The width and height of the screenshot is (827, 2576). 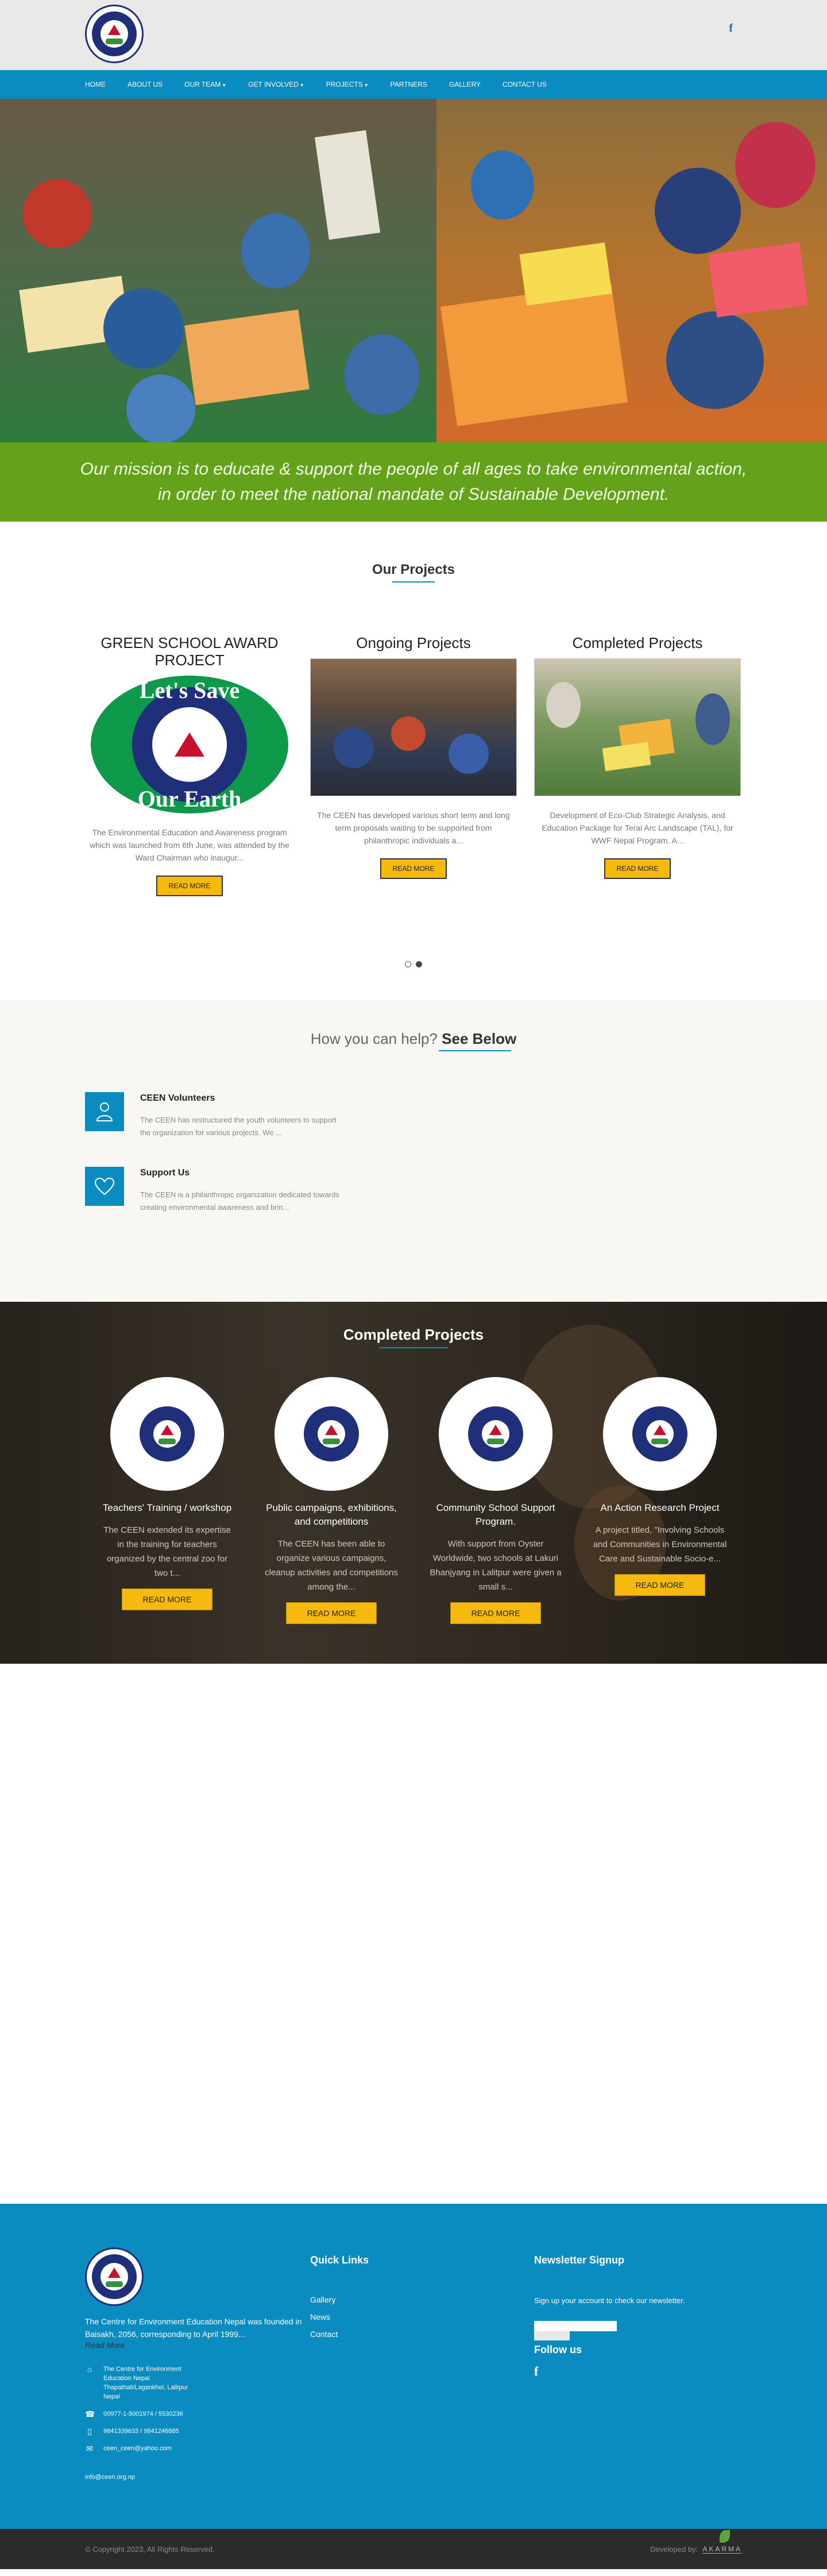 I want to click on footer-quick-links: Quick Links Gallery News Contact, so click(x=339, y=2296).